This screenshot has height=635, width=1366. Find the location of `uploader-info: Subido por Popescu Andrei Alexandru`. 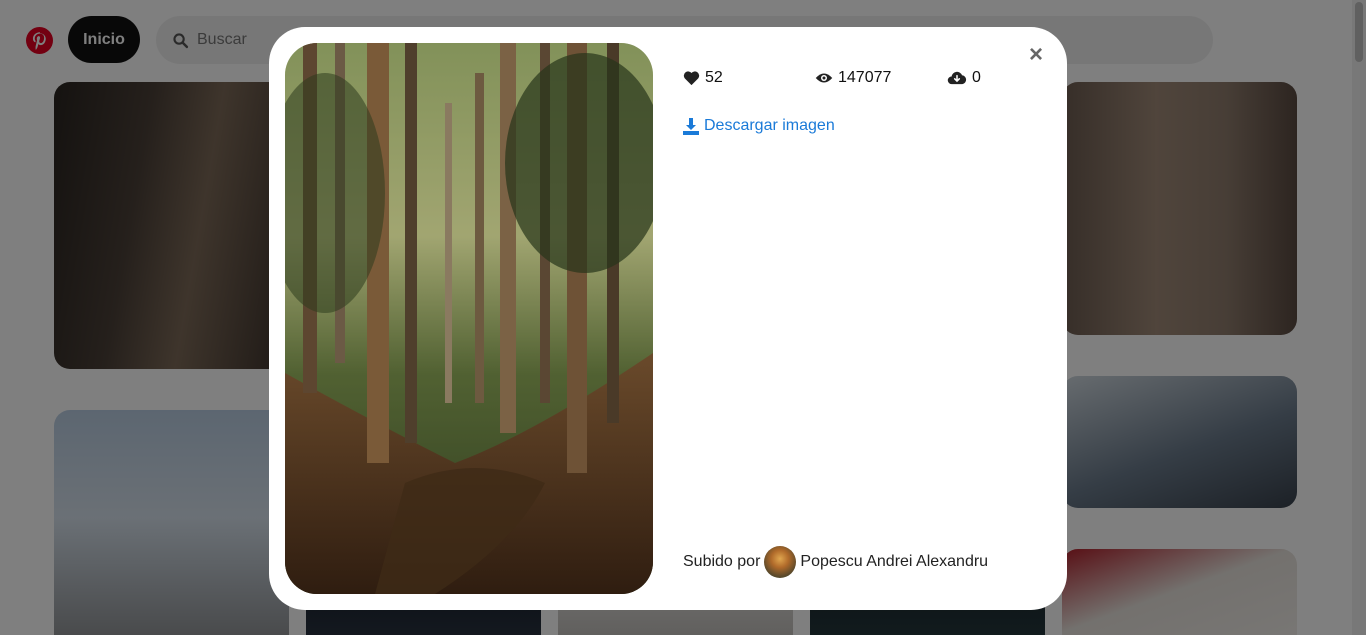

uploader-info: Subido por Popescu Andrei Alexandru is located at coordinates (835, 562).